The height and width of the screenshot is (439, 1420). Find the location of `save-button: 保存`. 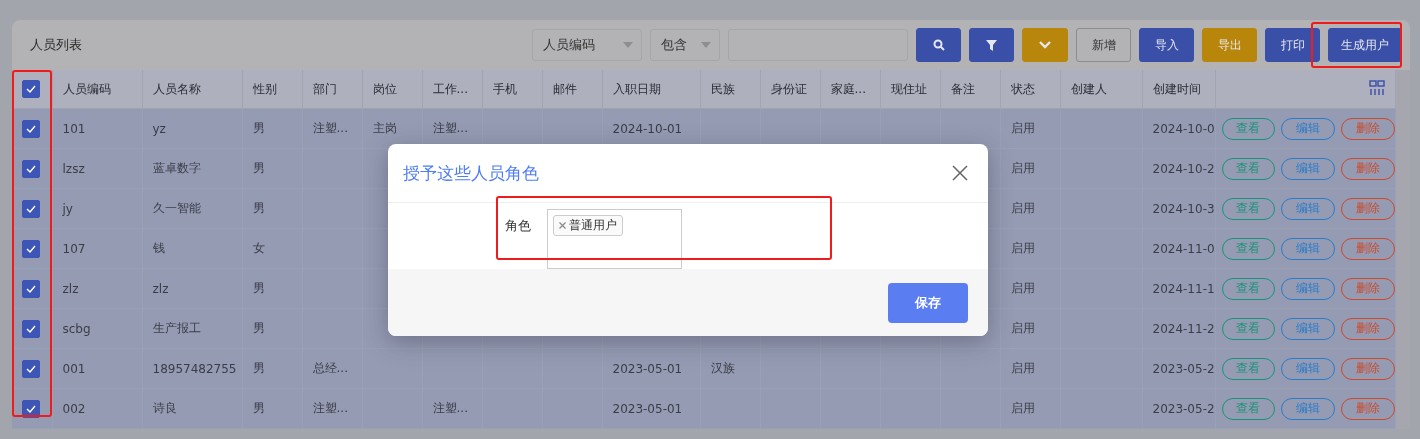

save-button: 保存 is located at coordinates (928, 302).